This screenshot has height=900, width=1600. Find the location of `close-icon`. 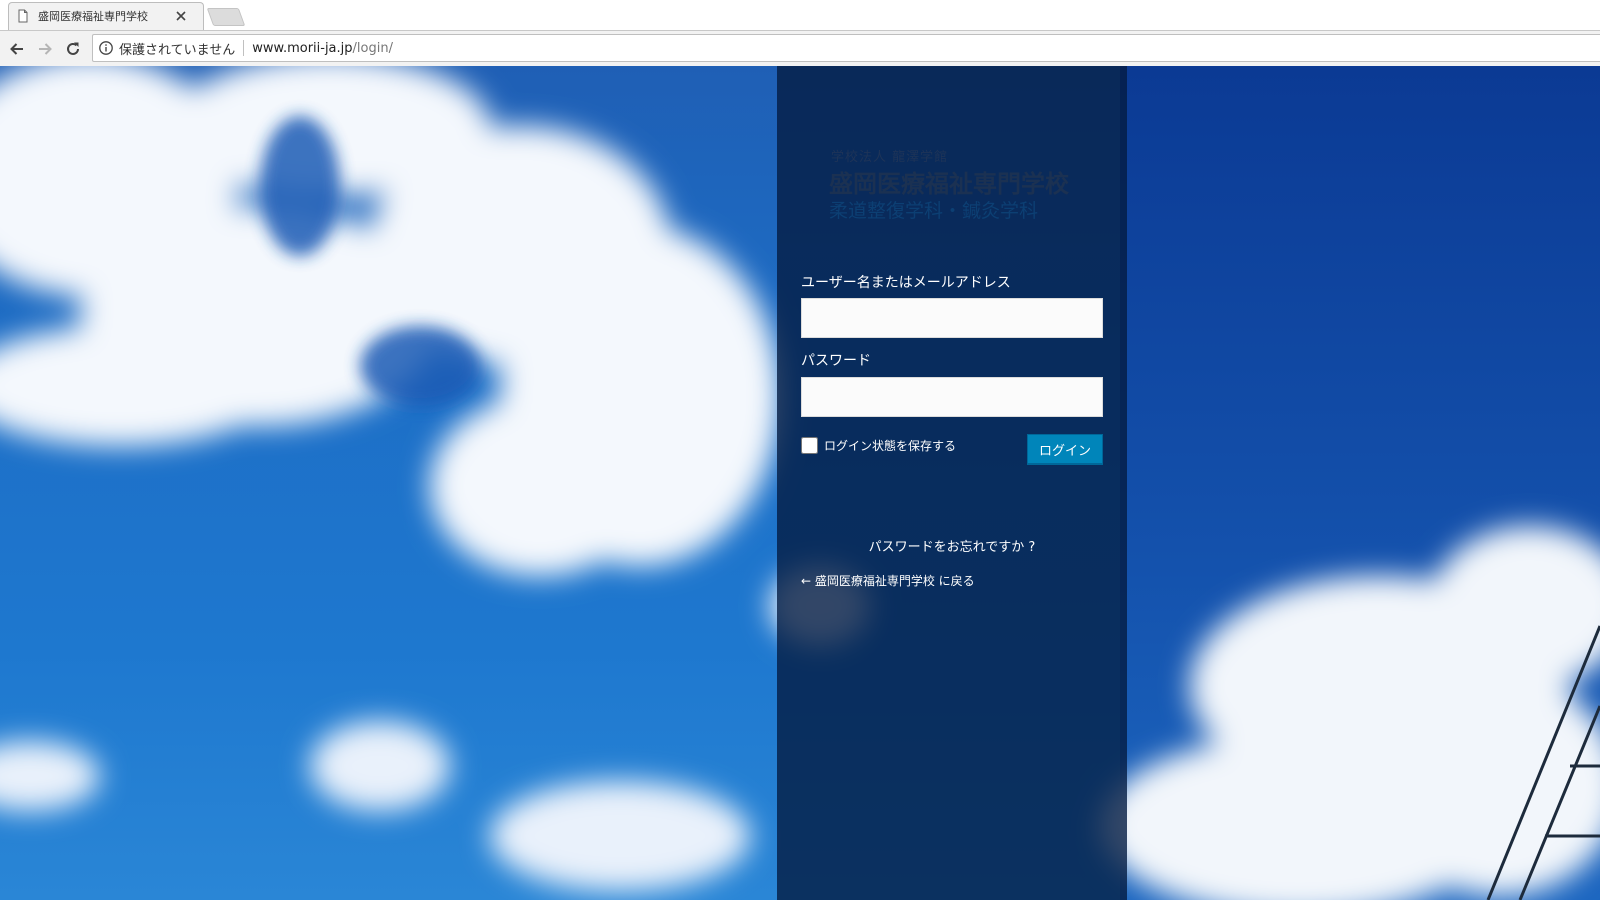

close-icon is located at coordinates (181, 16).